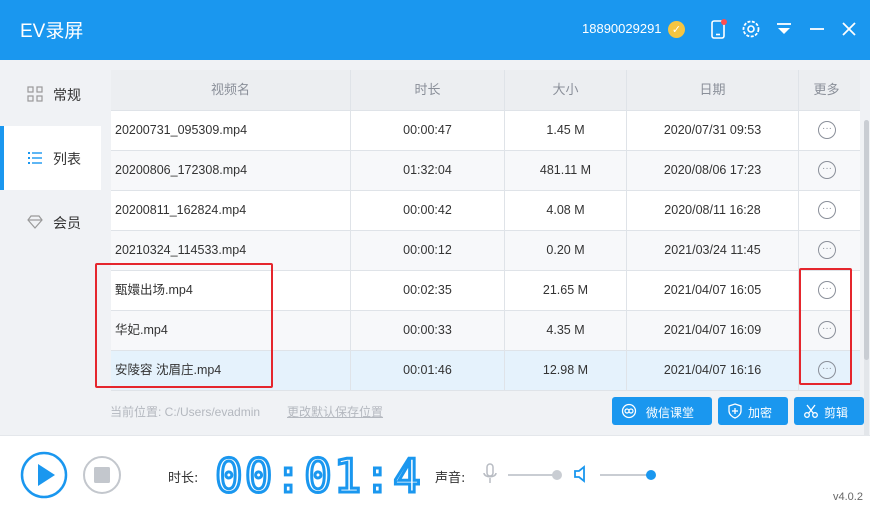  Describe the element at coordinates (566, 370) in the screenshot. I see `cell-size: 12.98 M` at that location.